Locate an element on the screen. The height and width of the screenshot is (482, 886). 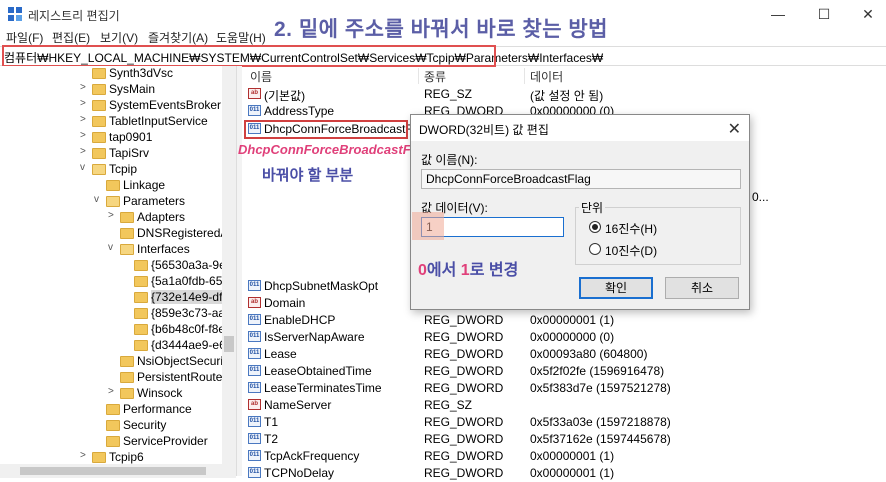
tree-item-label: NsiObjectSecurity is located at coordinates (184, 361).